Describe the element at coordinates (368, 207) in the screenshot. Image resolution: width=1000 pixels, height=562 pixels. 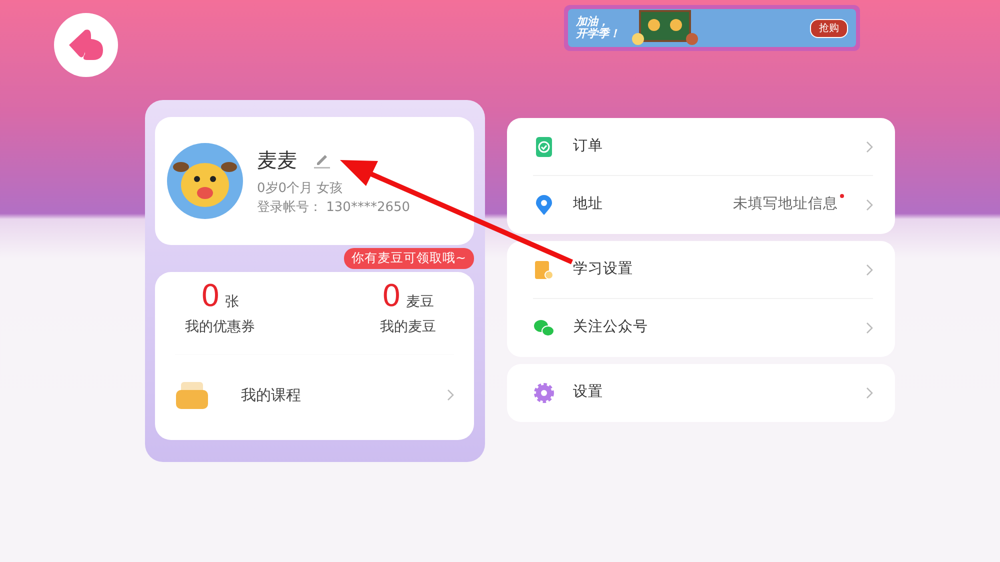
I see `account-number: 130****2650` at that location.